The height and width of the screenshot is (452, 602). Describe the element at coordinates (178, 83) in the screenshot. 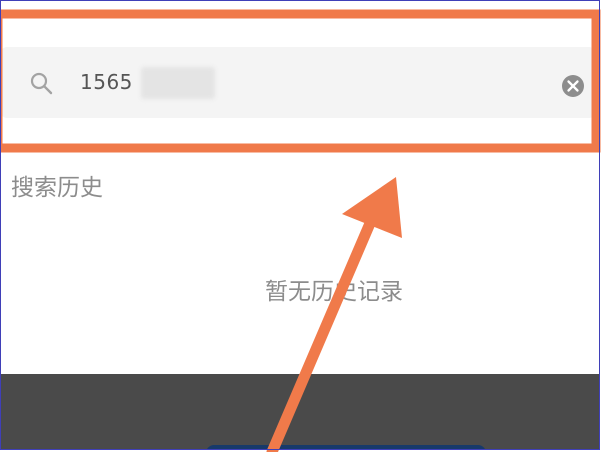

I see `redacted-region` at that location.